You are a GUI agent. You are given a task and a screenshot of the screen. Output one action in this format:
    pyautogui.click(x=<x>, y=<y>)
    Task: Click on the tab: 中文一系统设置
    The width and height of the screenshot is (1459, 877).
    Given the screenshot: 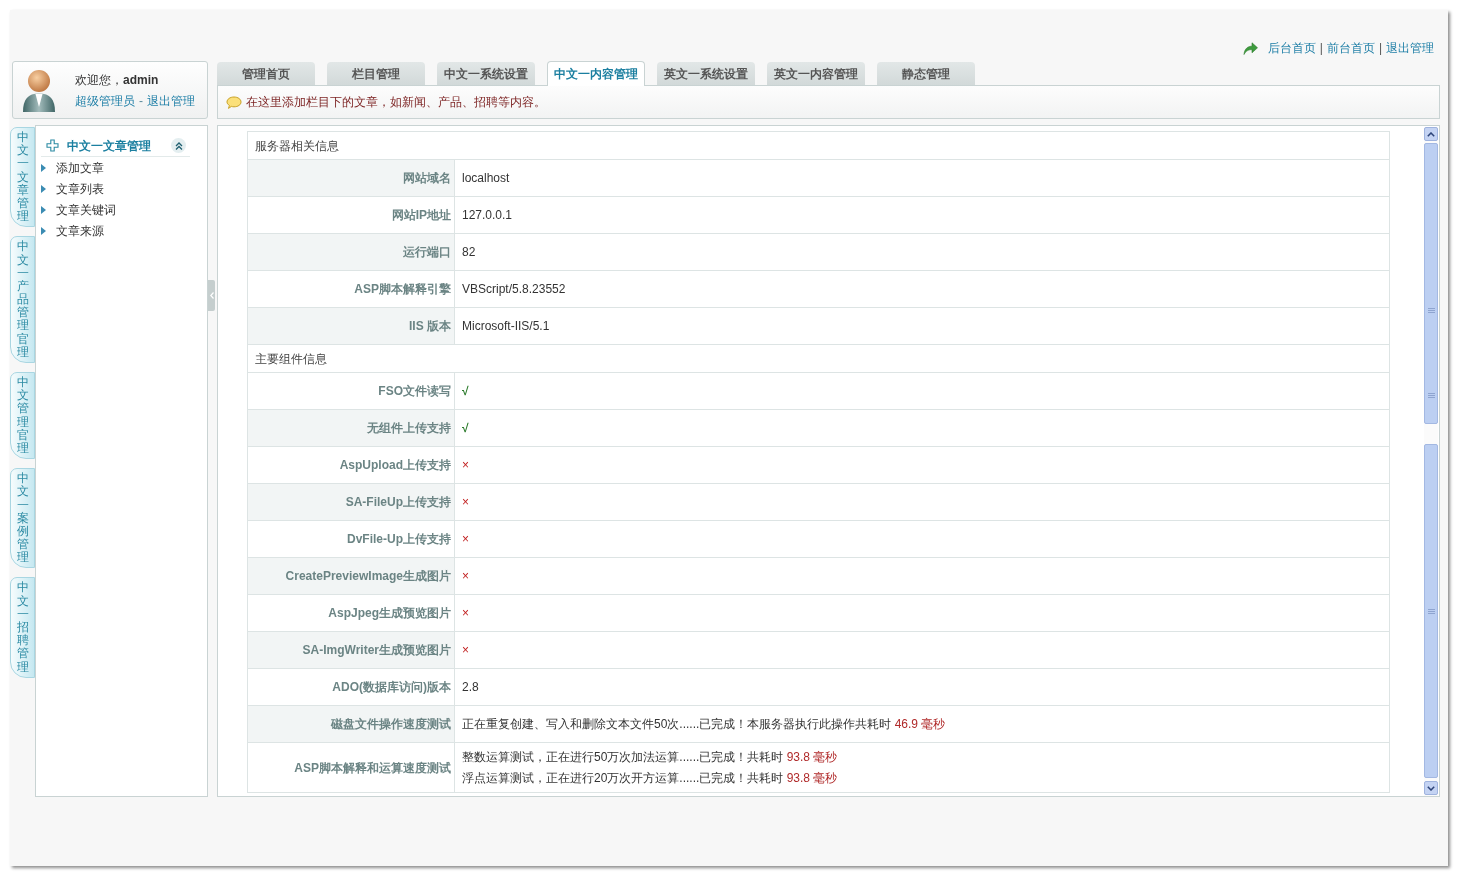 What is the action you would take?
    pyautogui.click(x=486, y=73)
    